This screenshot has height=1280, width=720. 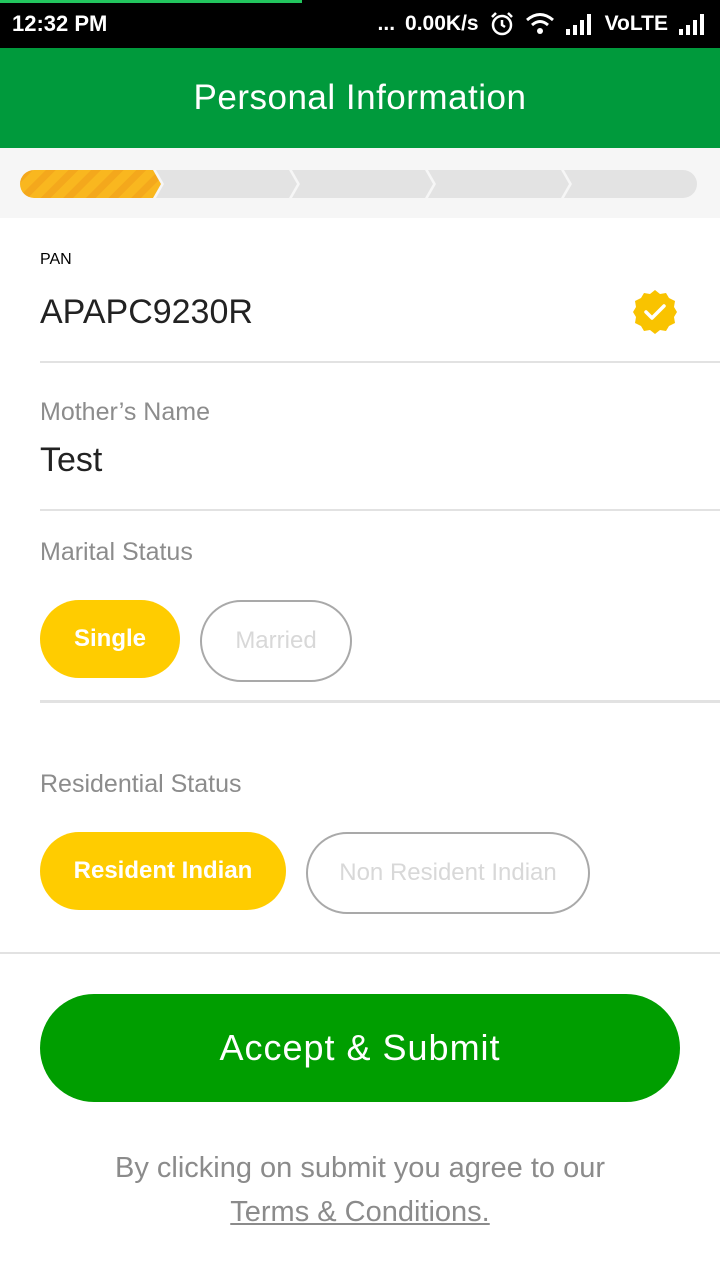 What do you see at coordinates (636, 23) in the screenshot?
I see `volte-label: VoLTE` at bounding box center [636, 23].